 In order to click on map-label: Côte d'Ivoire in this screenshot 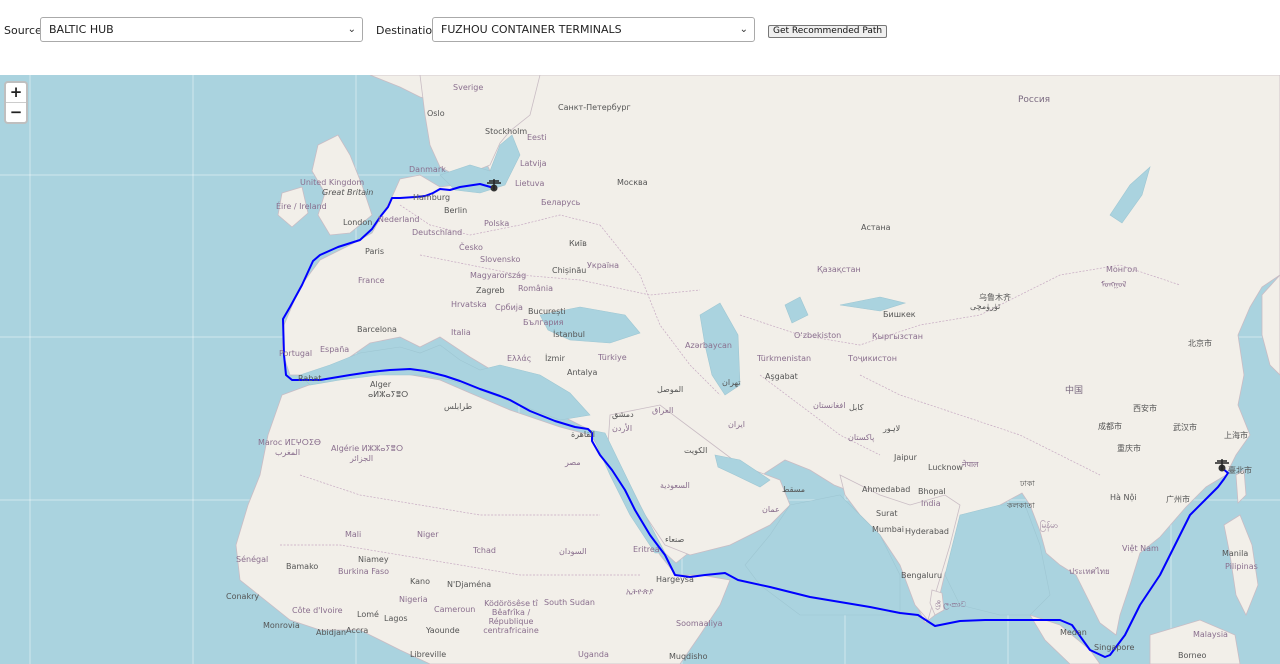, I will do `click(317, 610)`.